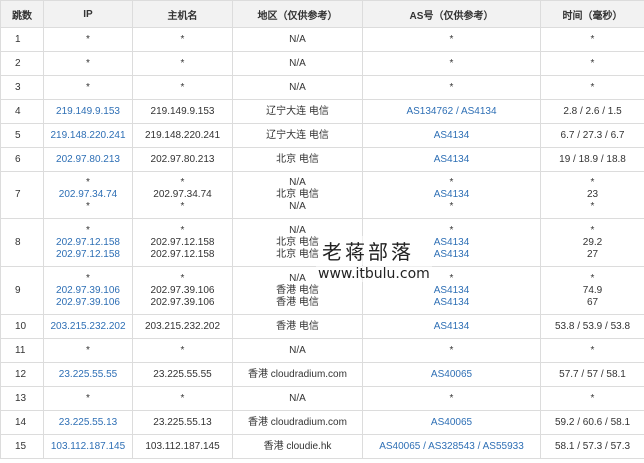  What do you see at coordinates (88, 194) in the screenshot?
I see `ip-link: 202.97.34.74` at bounding box center [88, 194].